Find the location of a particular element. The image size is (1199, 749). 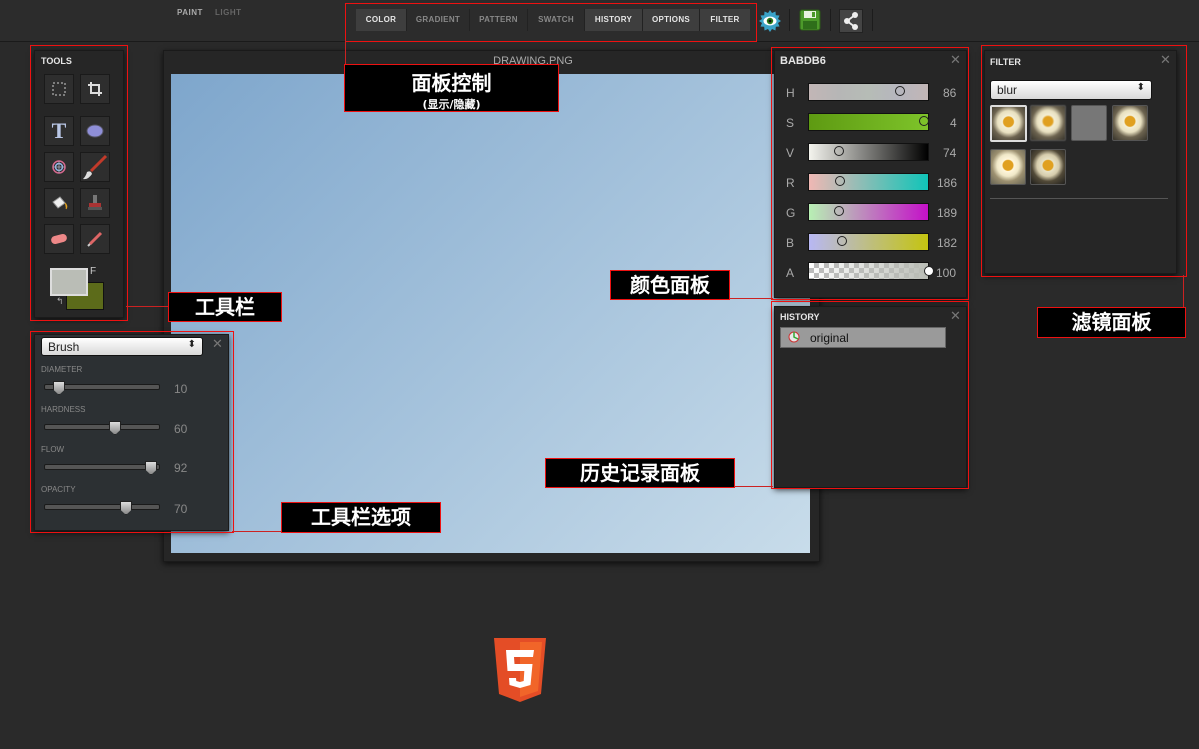

mode-paint: PAINT is located at coordinates (190, 12).